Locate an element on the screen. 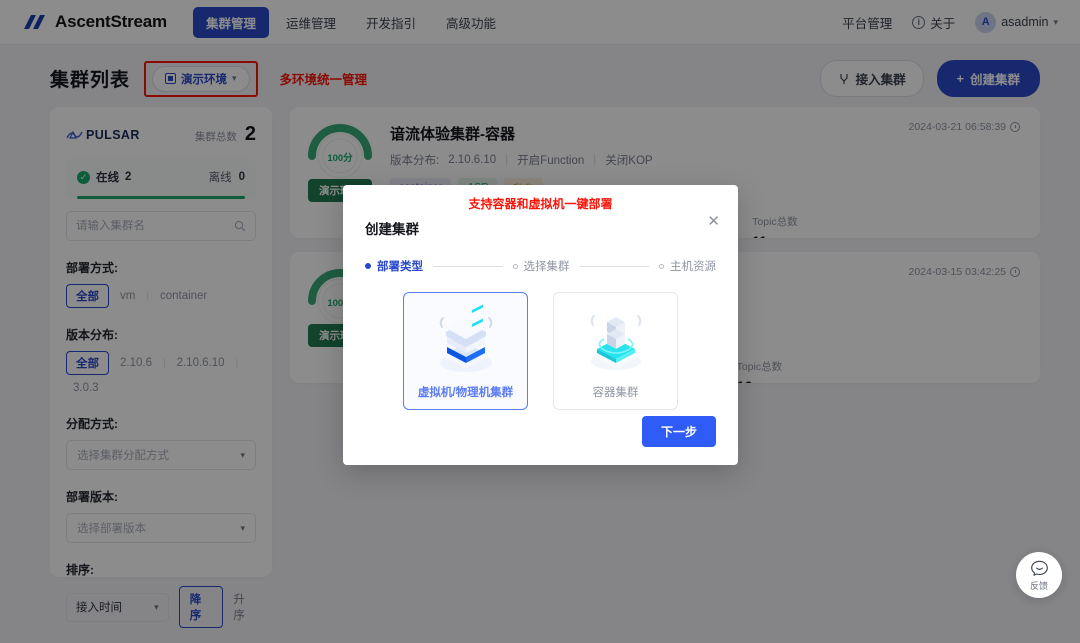 The image size is (1080, 643). wizard-steps: 部署类型 选择集群 主机资源 is located at coordinates (540, 266).